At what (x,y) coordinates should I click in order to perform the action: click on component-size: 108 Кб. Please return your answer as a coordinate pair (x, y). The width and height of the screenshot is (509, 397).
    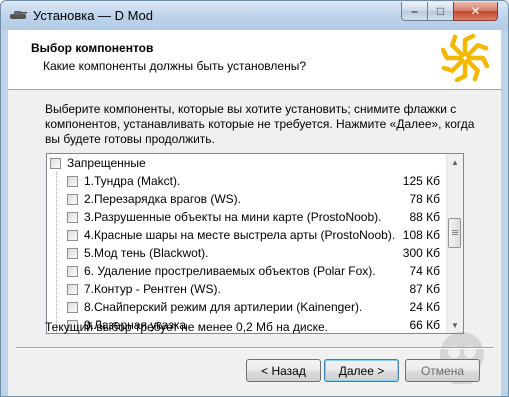
    Looking at the image, I should click on (421, 235).